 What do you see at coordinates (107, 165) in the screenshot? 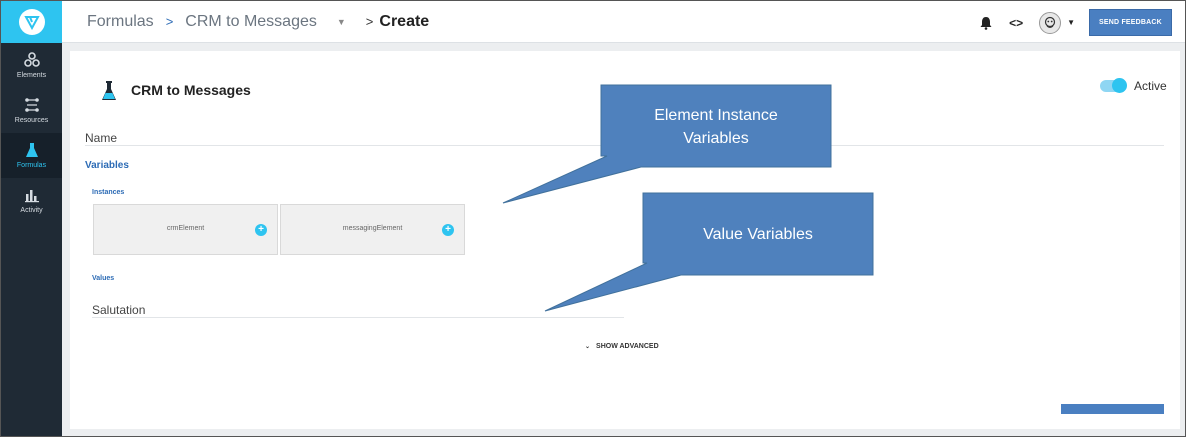
I see `variables-heading: Variables` at bounding box center [107, 165].